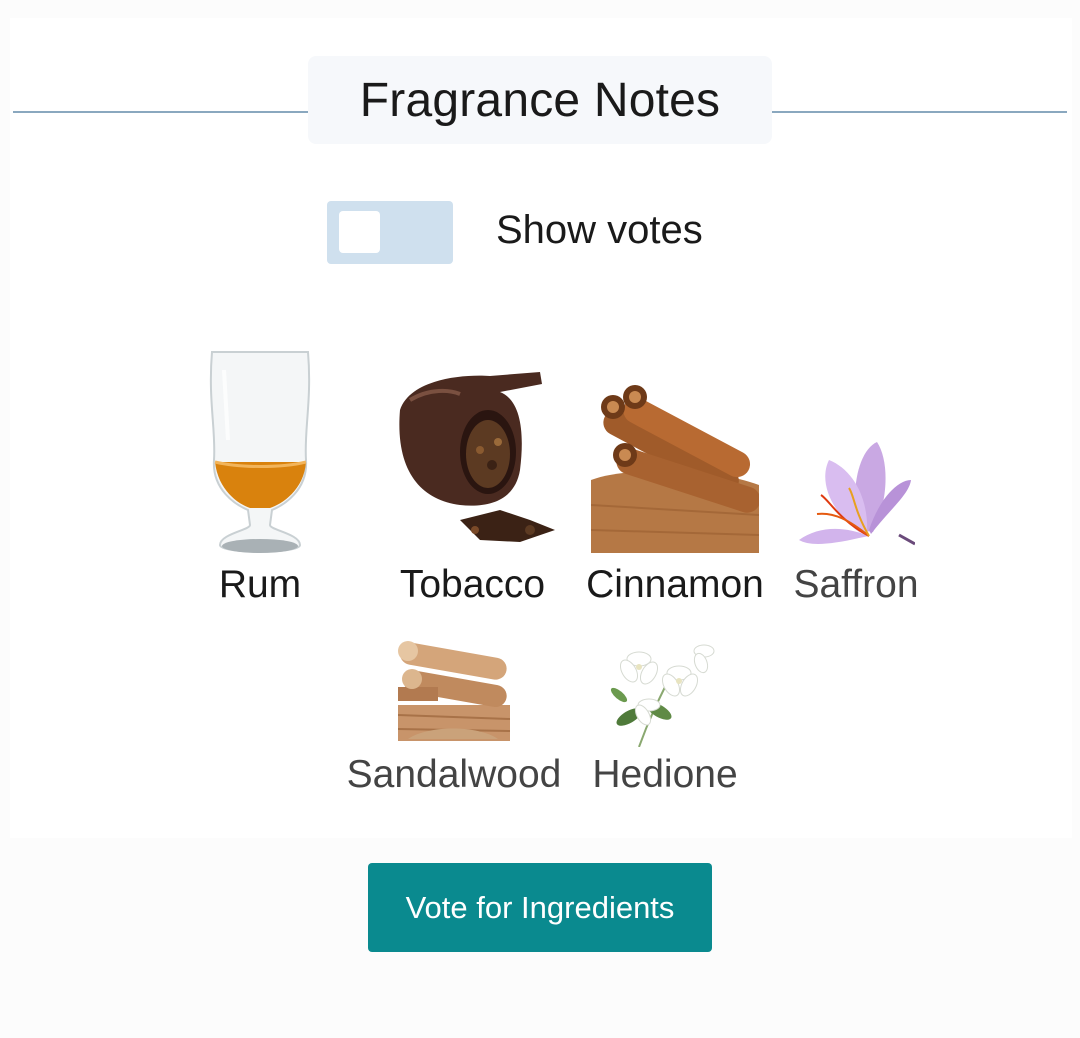 Image resolution: width=1080 pixels, height=1038 pixels. Describe the element at coordinates (160, 112) in the screenshot. I see `divider-left` at that location.